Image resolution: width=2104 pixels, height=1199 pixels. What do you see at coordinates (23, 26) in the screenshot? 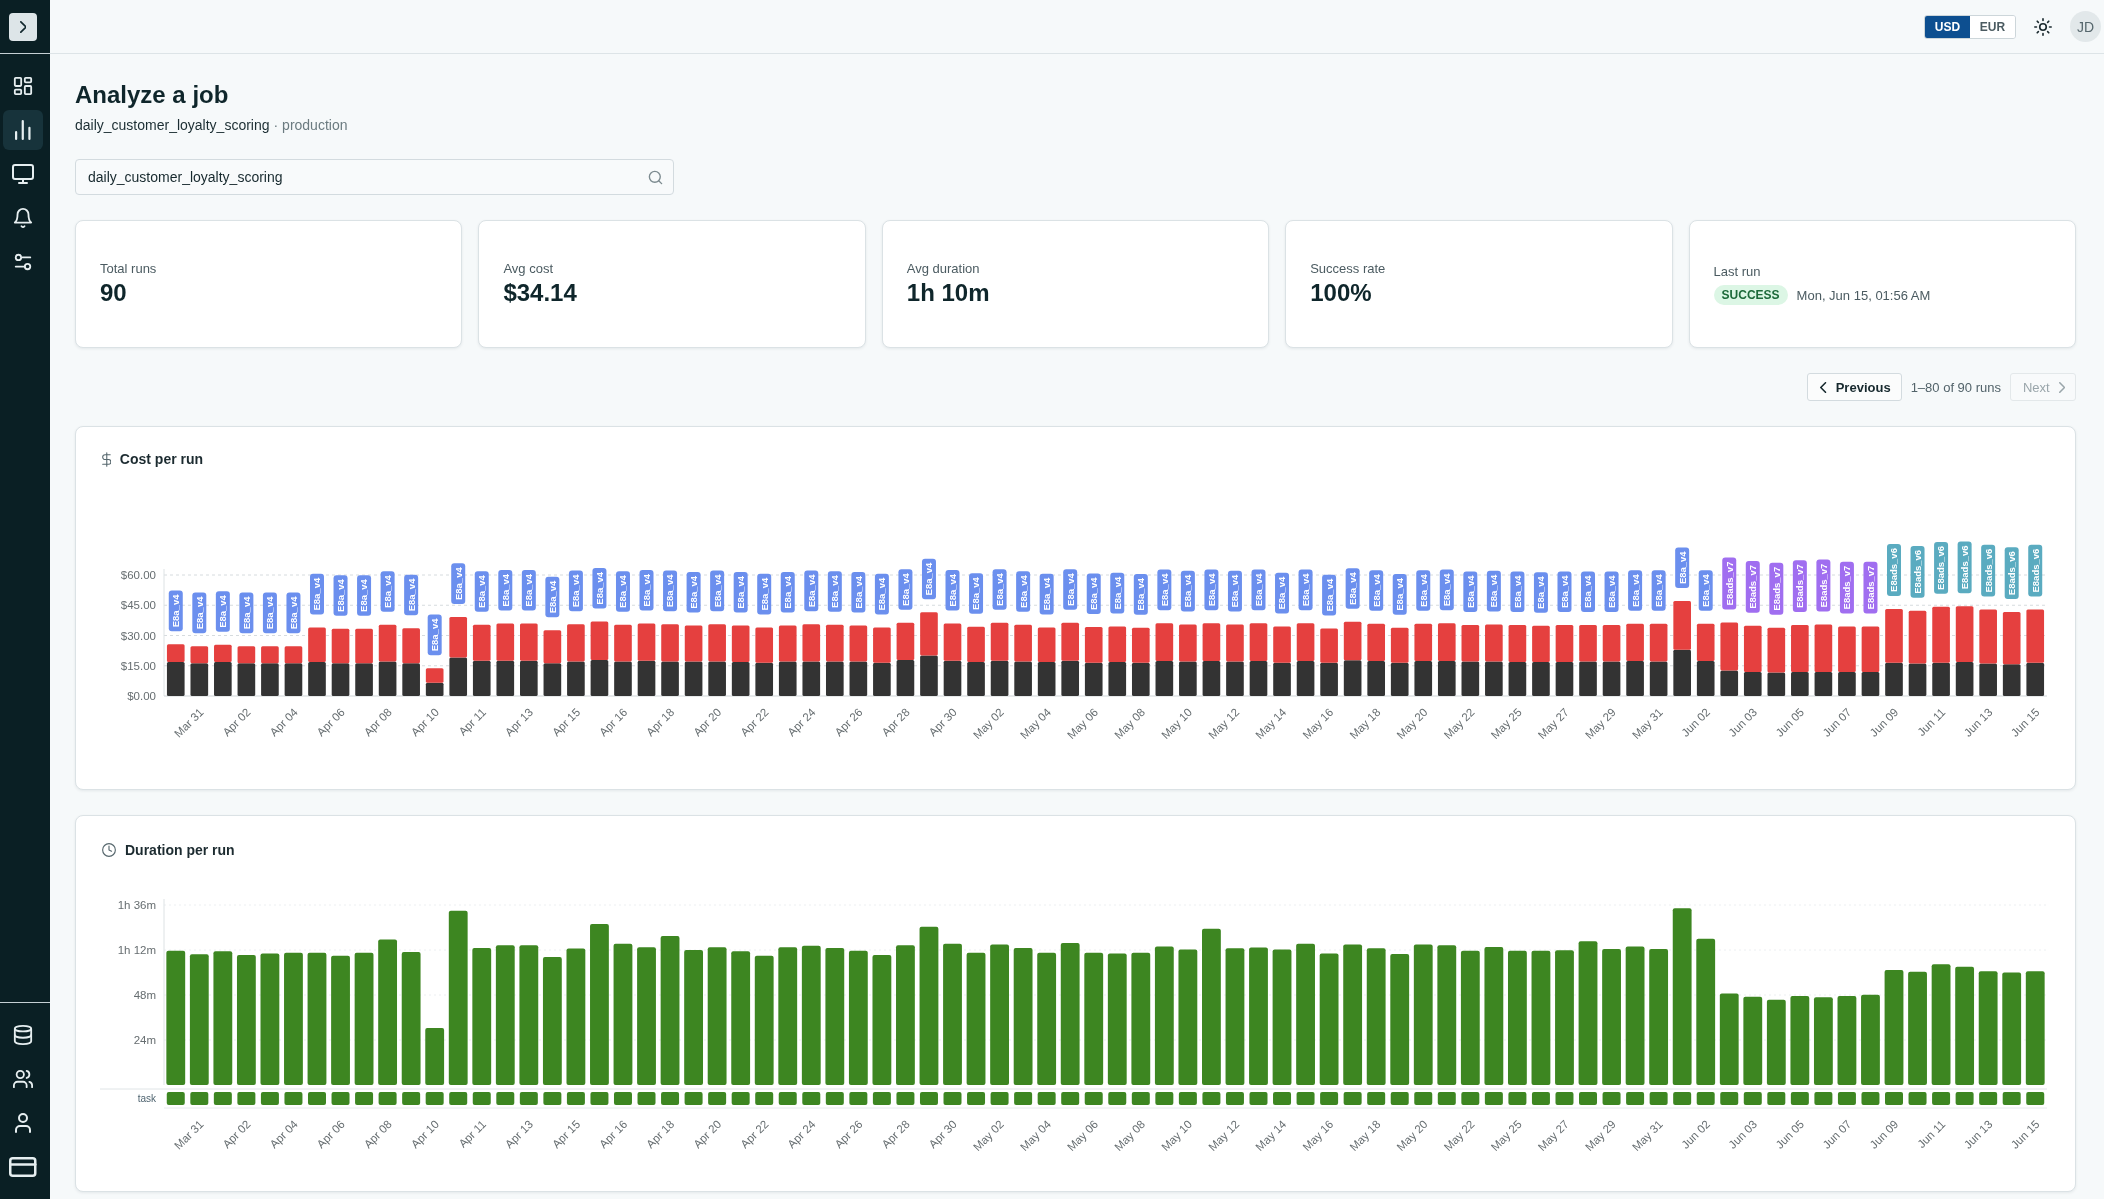
I see `sidebar-toggle-button` at bounding box center [23, 26].